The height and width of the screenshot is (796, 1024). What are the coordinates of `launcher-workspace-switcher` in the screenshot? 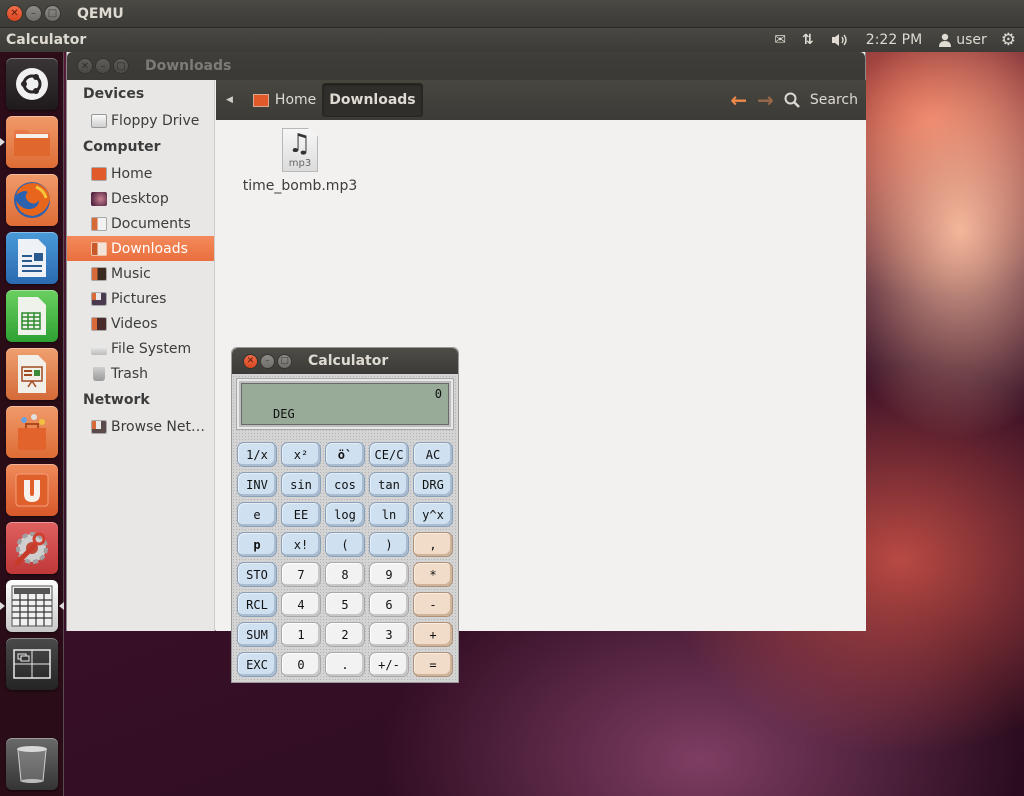 It's located at (32, 664).